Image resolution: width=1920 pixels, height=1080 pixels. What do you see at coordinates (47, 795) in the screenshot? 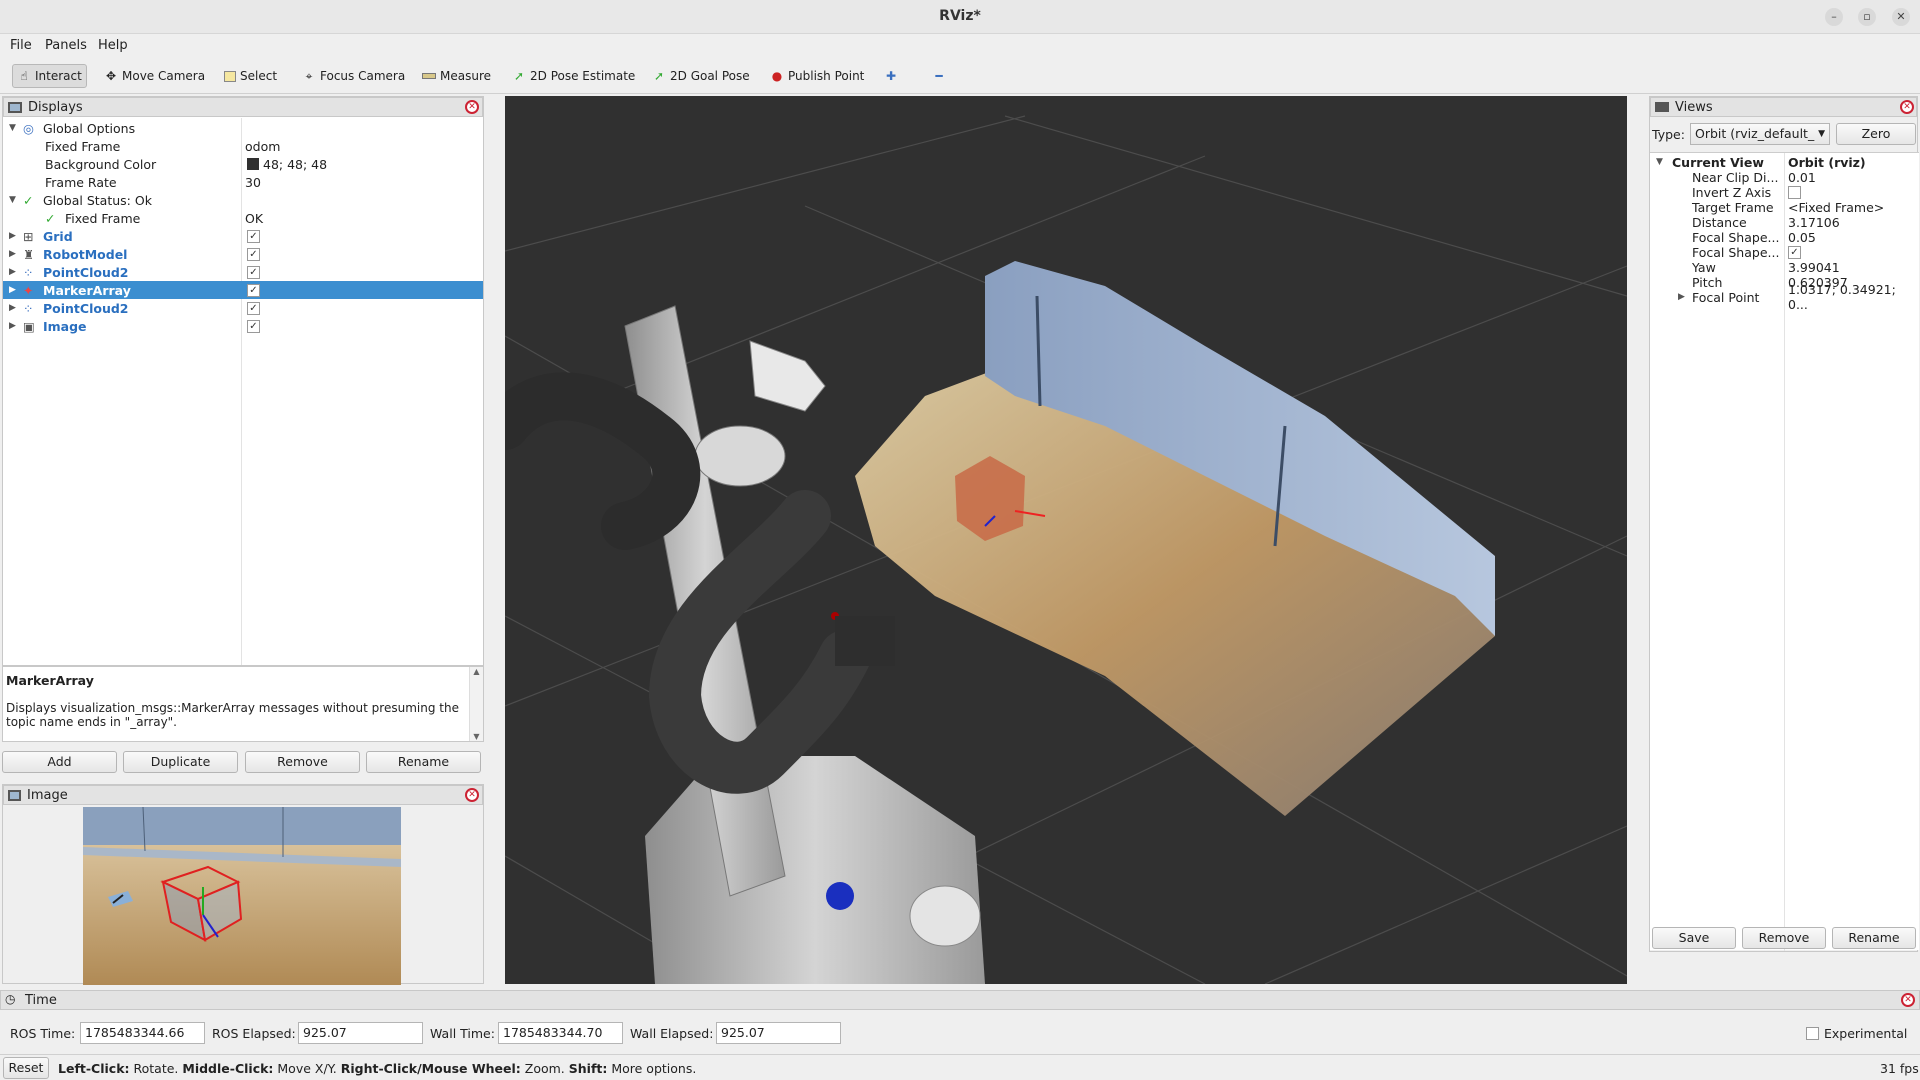
I see `panel-title: Image` at bounding box center [47, 795].